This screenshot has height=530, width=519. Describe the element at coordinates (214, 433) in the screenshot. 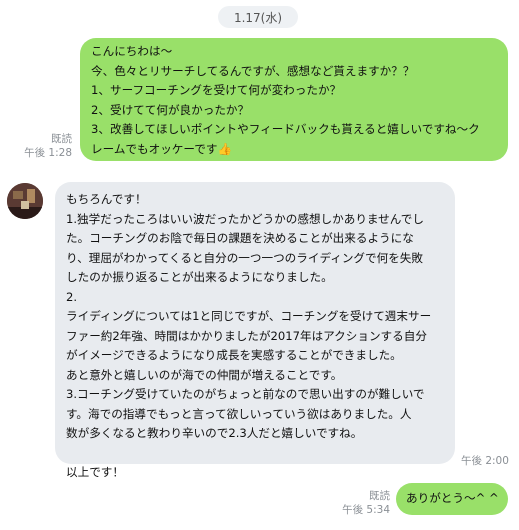

I see `message-line: 数が多くなると教わり辛いので2.3人だと嬉しいですね。` at that location.